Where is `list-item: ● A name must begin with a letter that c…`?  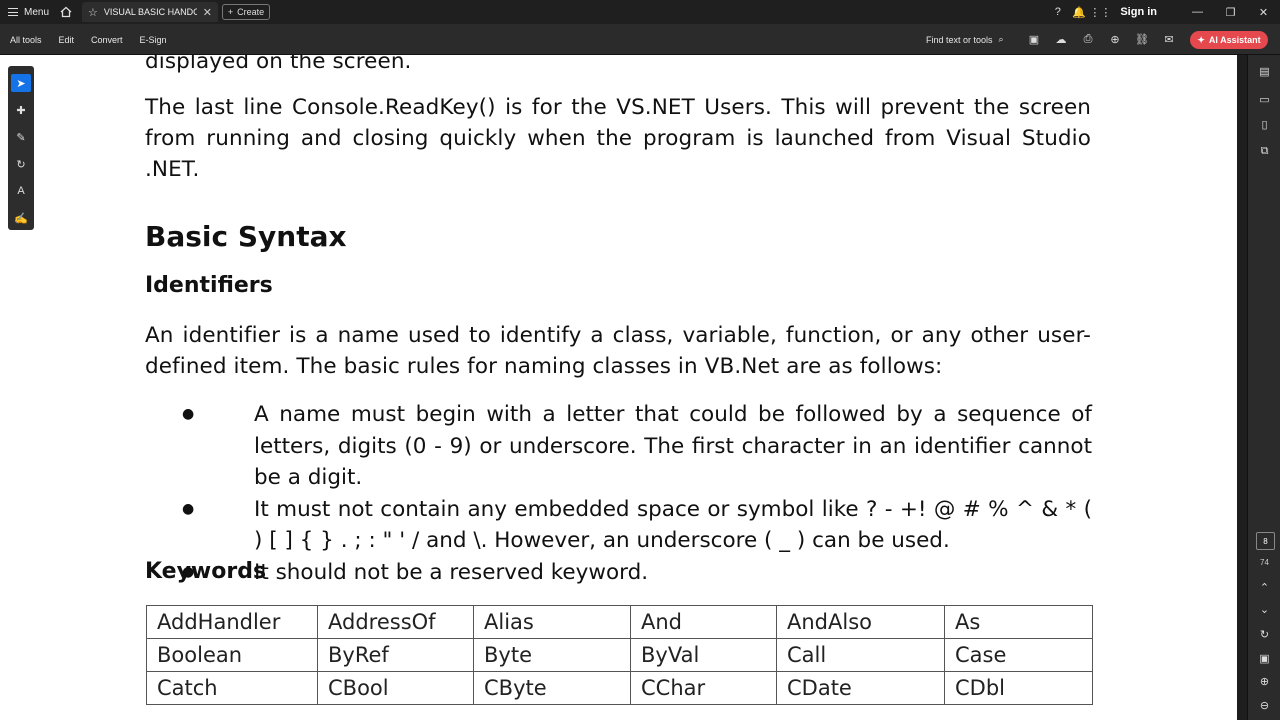
list-item: ● A name must begin with a letter that c… is located at coordinates (636, 446).